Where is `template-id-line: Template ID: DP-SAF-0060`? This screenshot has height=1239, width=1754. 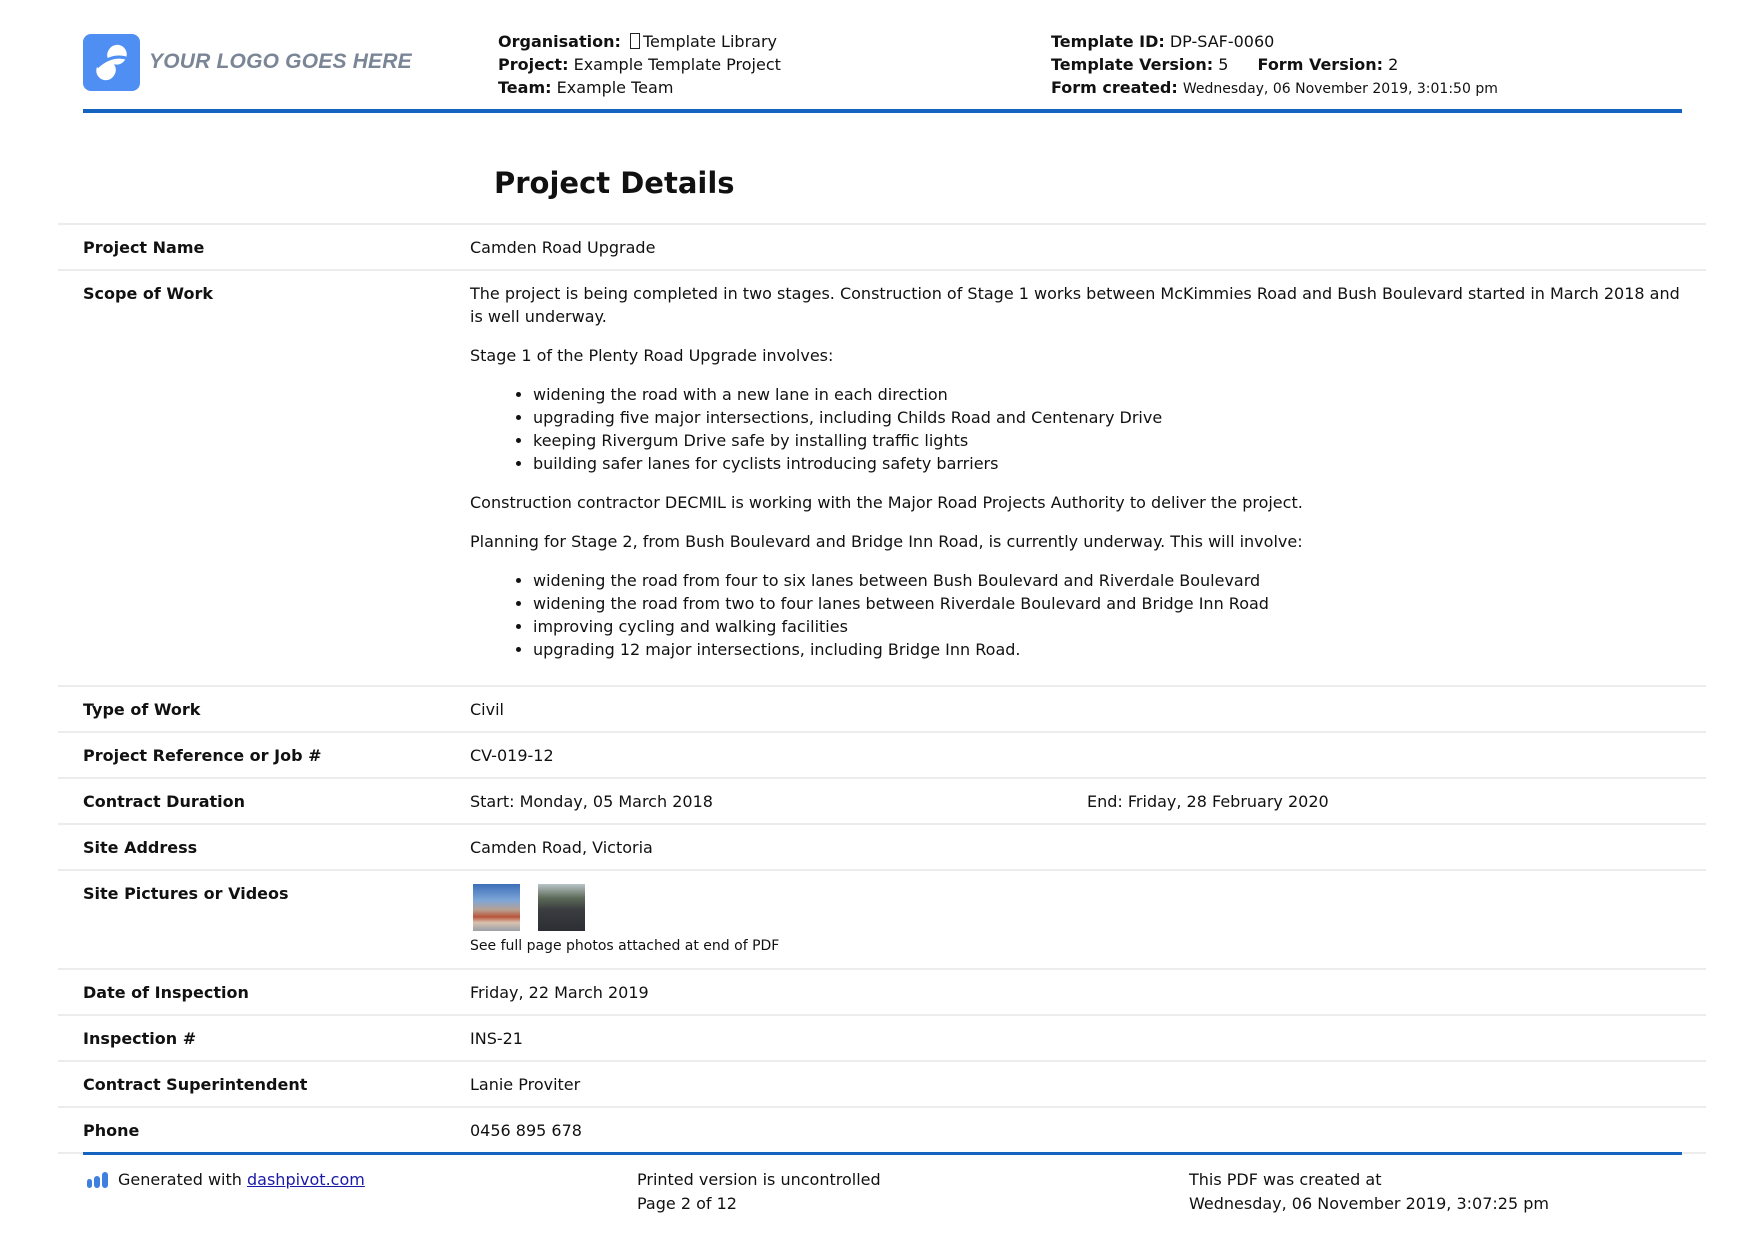 template-id-line: Template ID: DP-SAF-0060 is located at coordinates (1274, 41).